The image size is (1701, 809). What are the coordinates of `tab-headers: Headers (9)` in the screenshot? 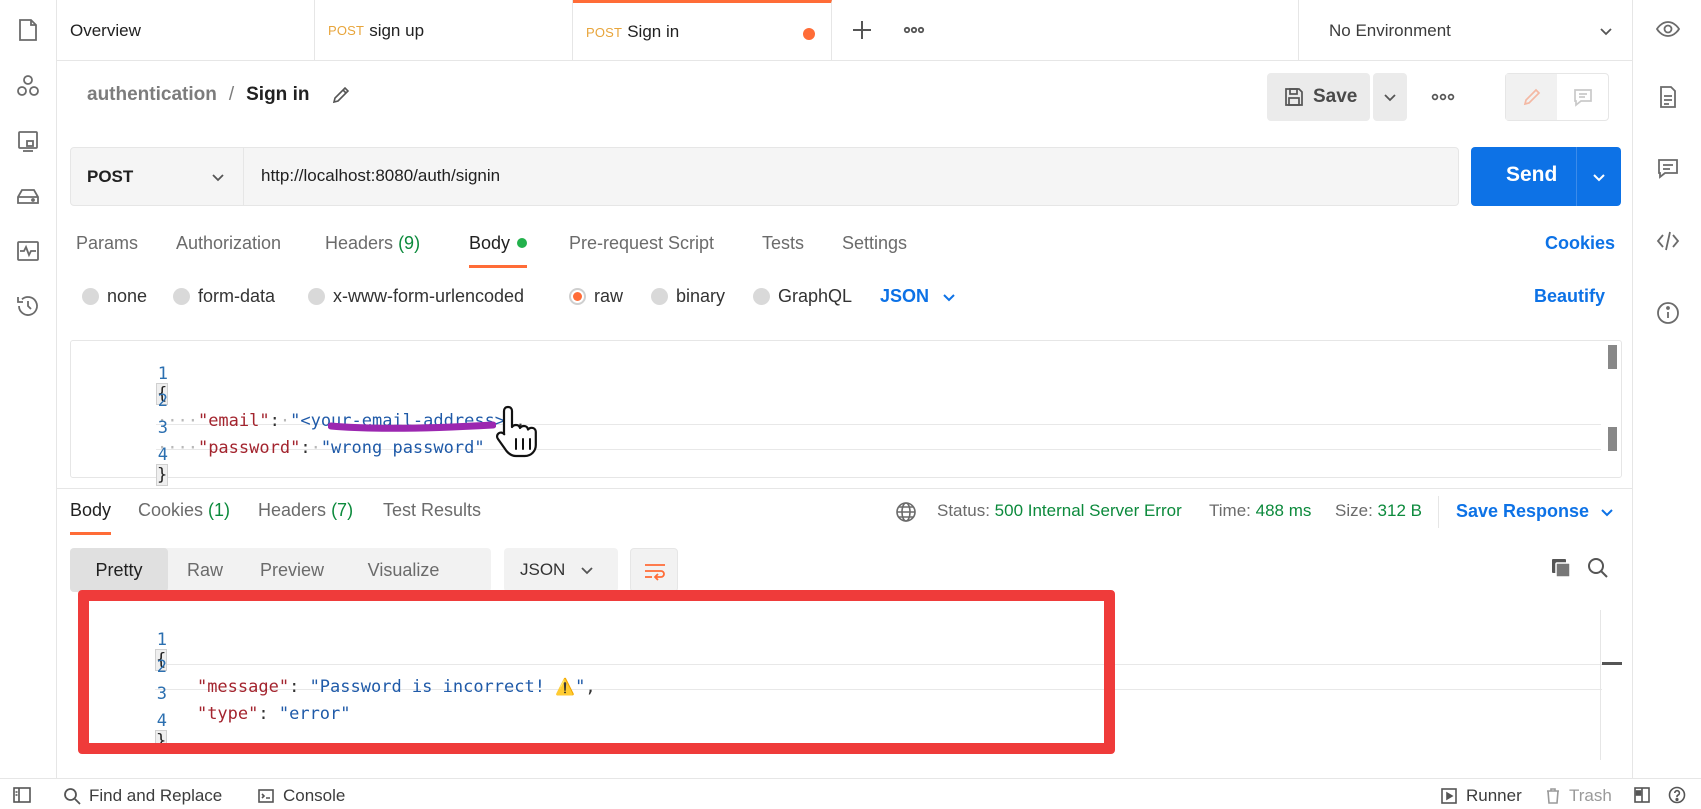 It's located at (372, 243).